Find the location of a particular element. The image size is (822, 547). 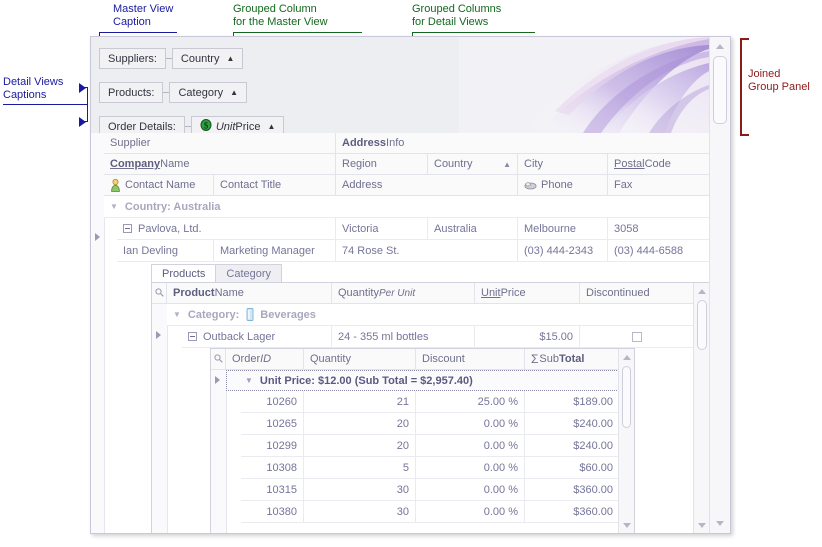

column-header-company-name: Company Name is located at coordinates (220, 164).